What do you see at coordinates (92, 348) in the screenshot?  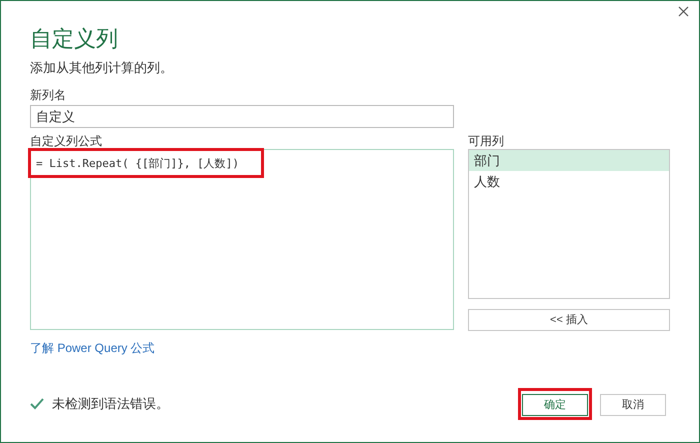 I see `learn-link: 了解 Power Query 公式` at bounding box center [92, 348].